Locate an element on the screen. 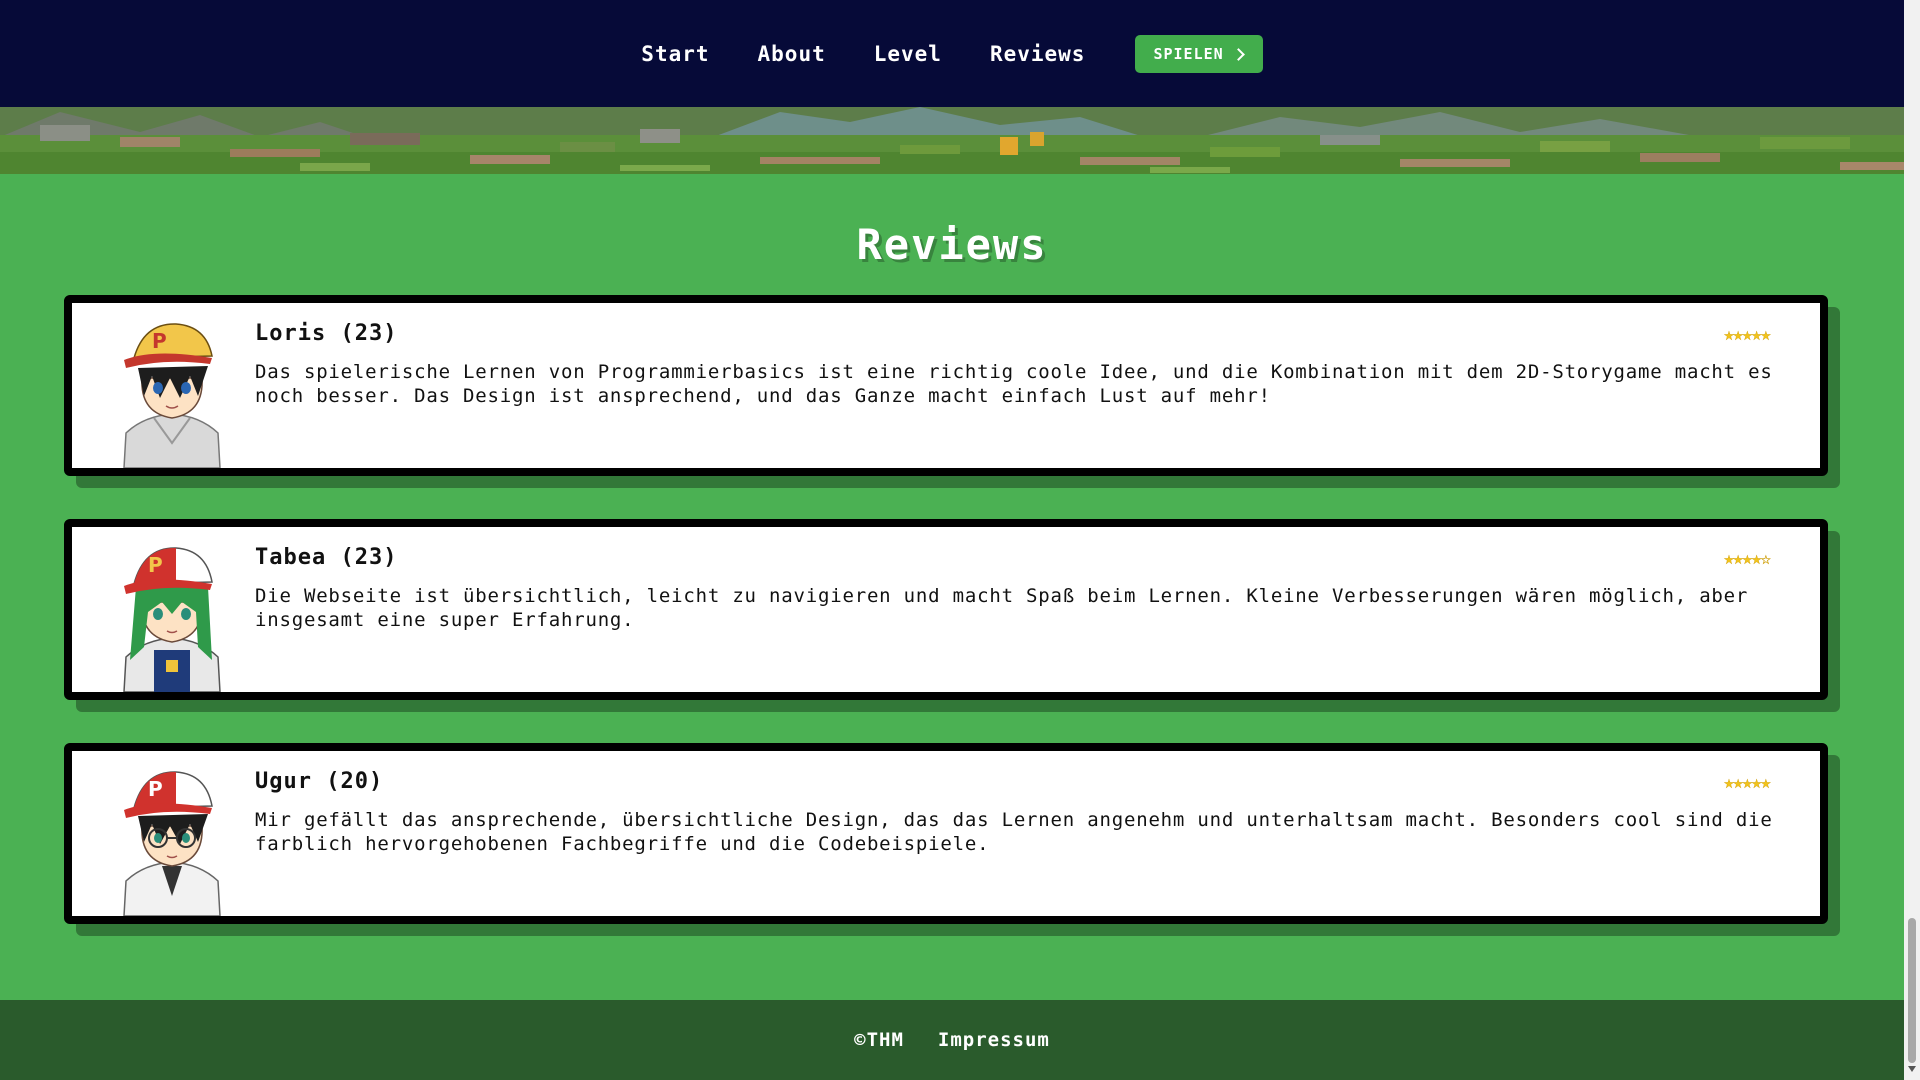 The image size is (1920, 1080). chevron-right-icon is located at coordinates (1238, 54).